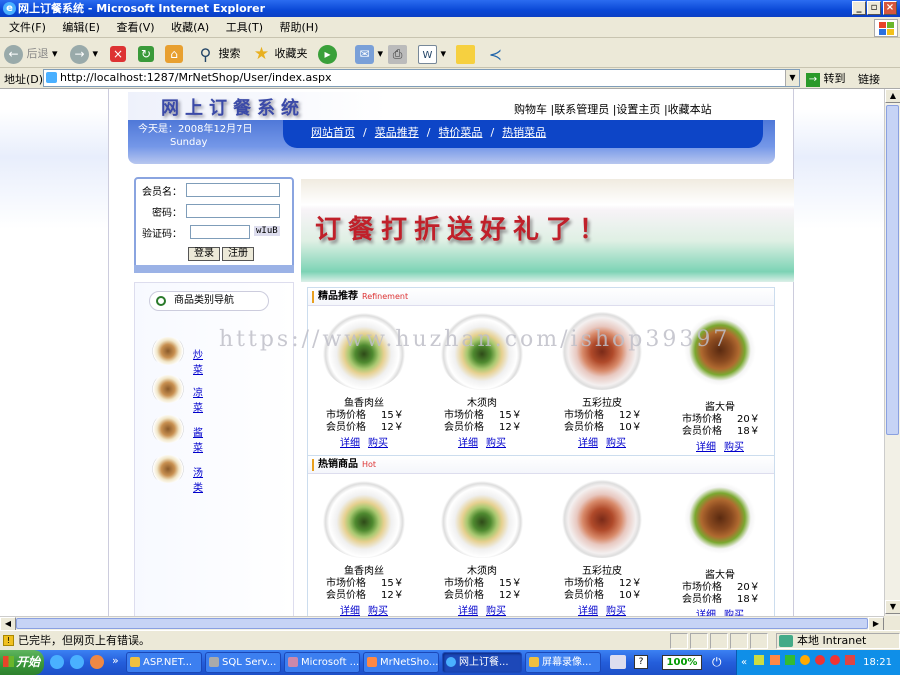  Describe the element at coordinates (838, 641) in the screenshot. I see `zone-panel: 本地 Intranet` at that location.